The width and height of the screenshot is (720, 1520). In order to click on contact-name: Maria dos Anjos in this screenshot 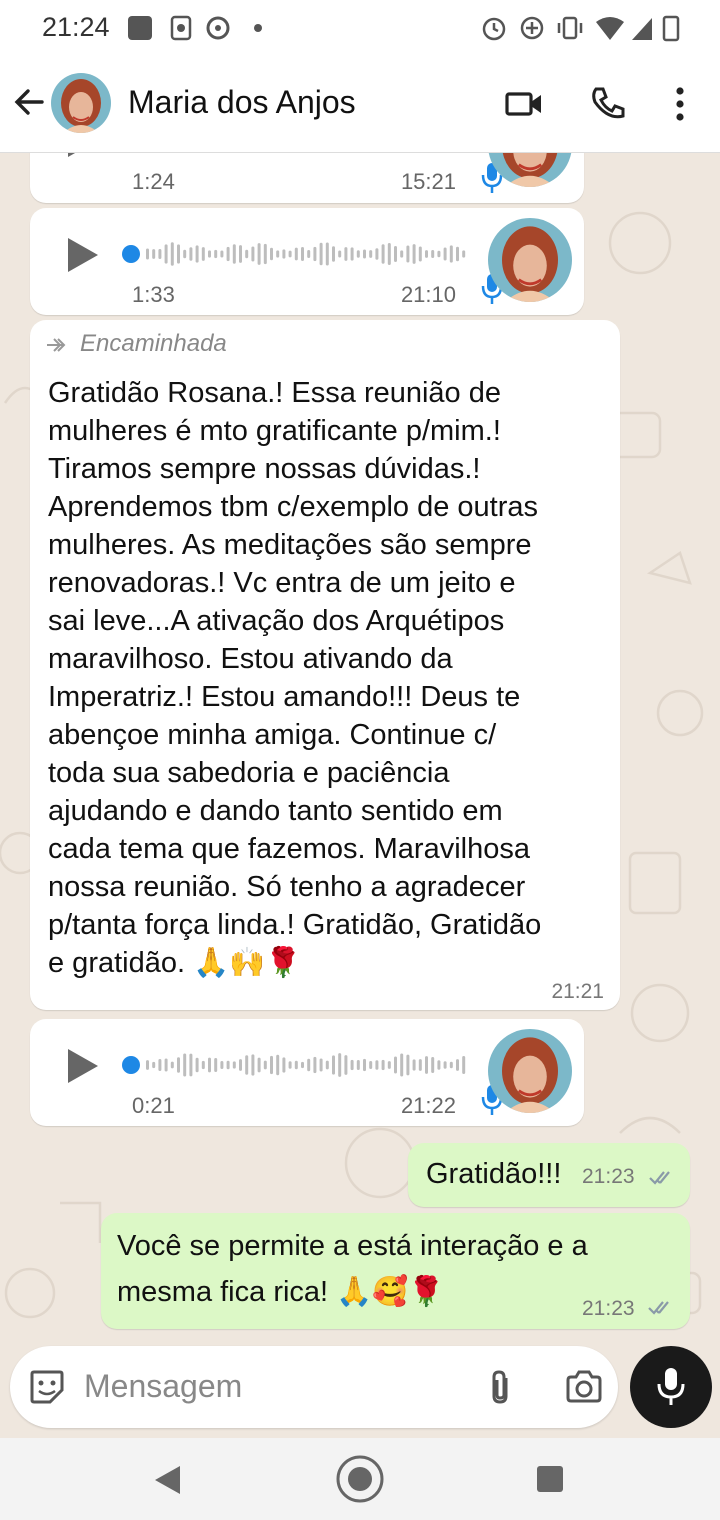, I will do `click(242, 102)`.